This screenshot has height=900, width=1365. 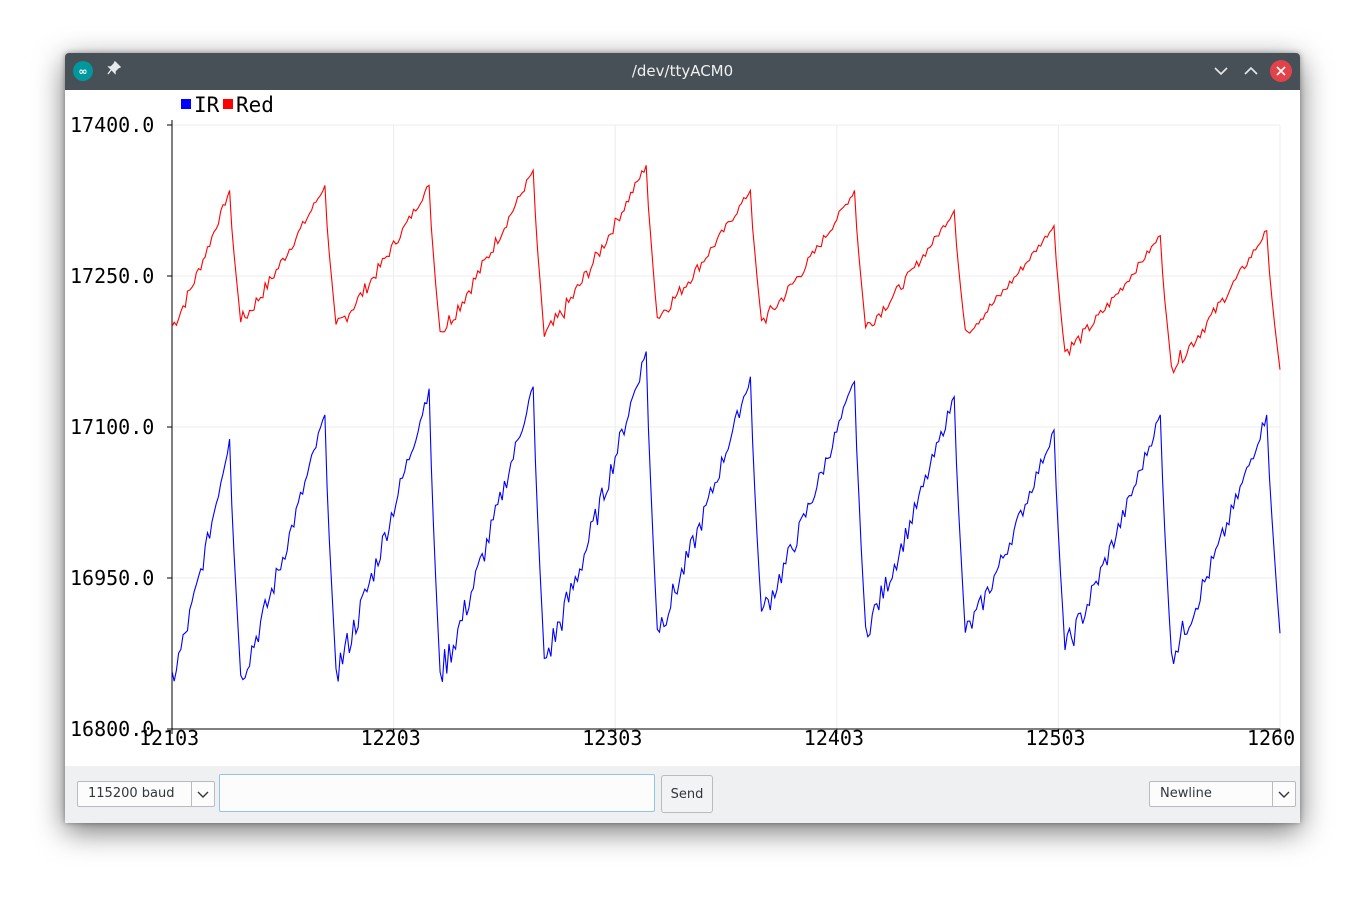 I want to click on legend-label-red: Red, so click(x=255, y=105).